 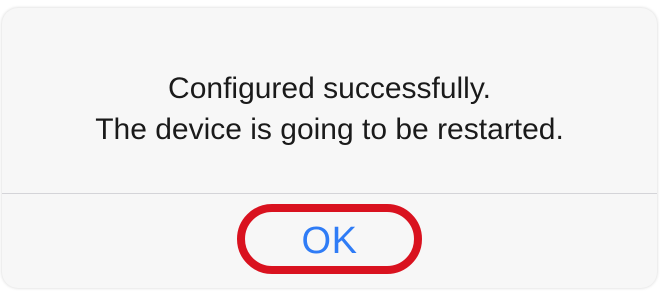 I want to click on alert-message-line-1: Configured successfully., so click(x=329, y=88).